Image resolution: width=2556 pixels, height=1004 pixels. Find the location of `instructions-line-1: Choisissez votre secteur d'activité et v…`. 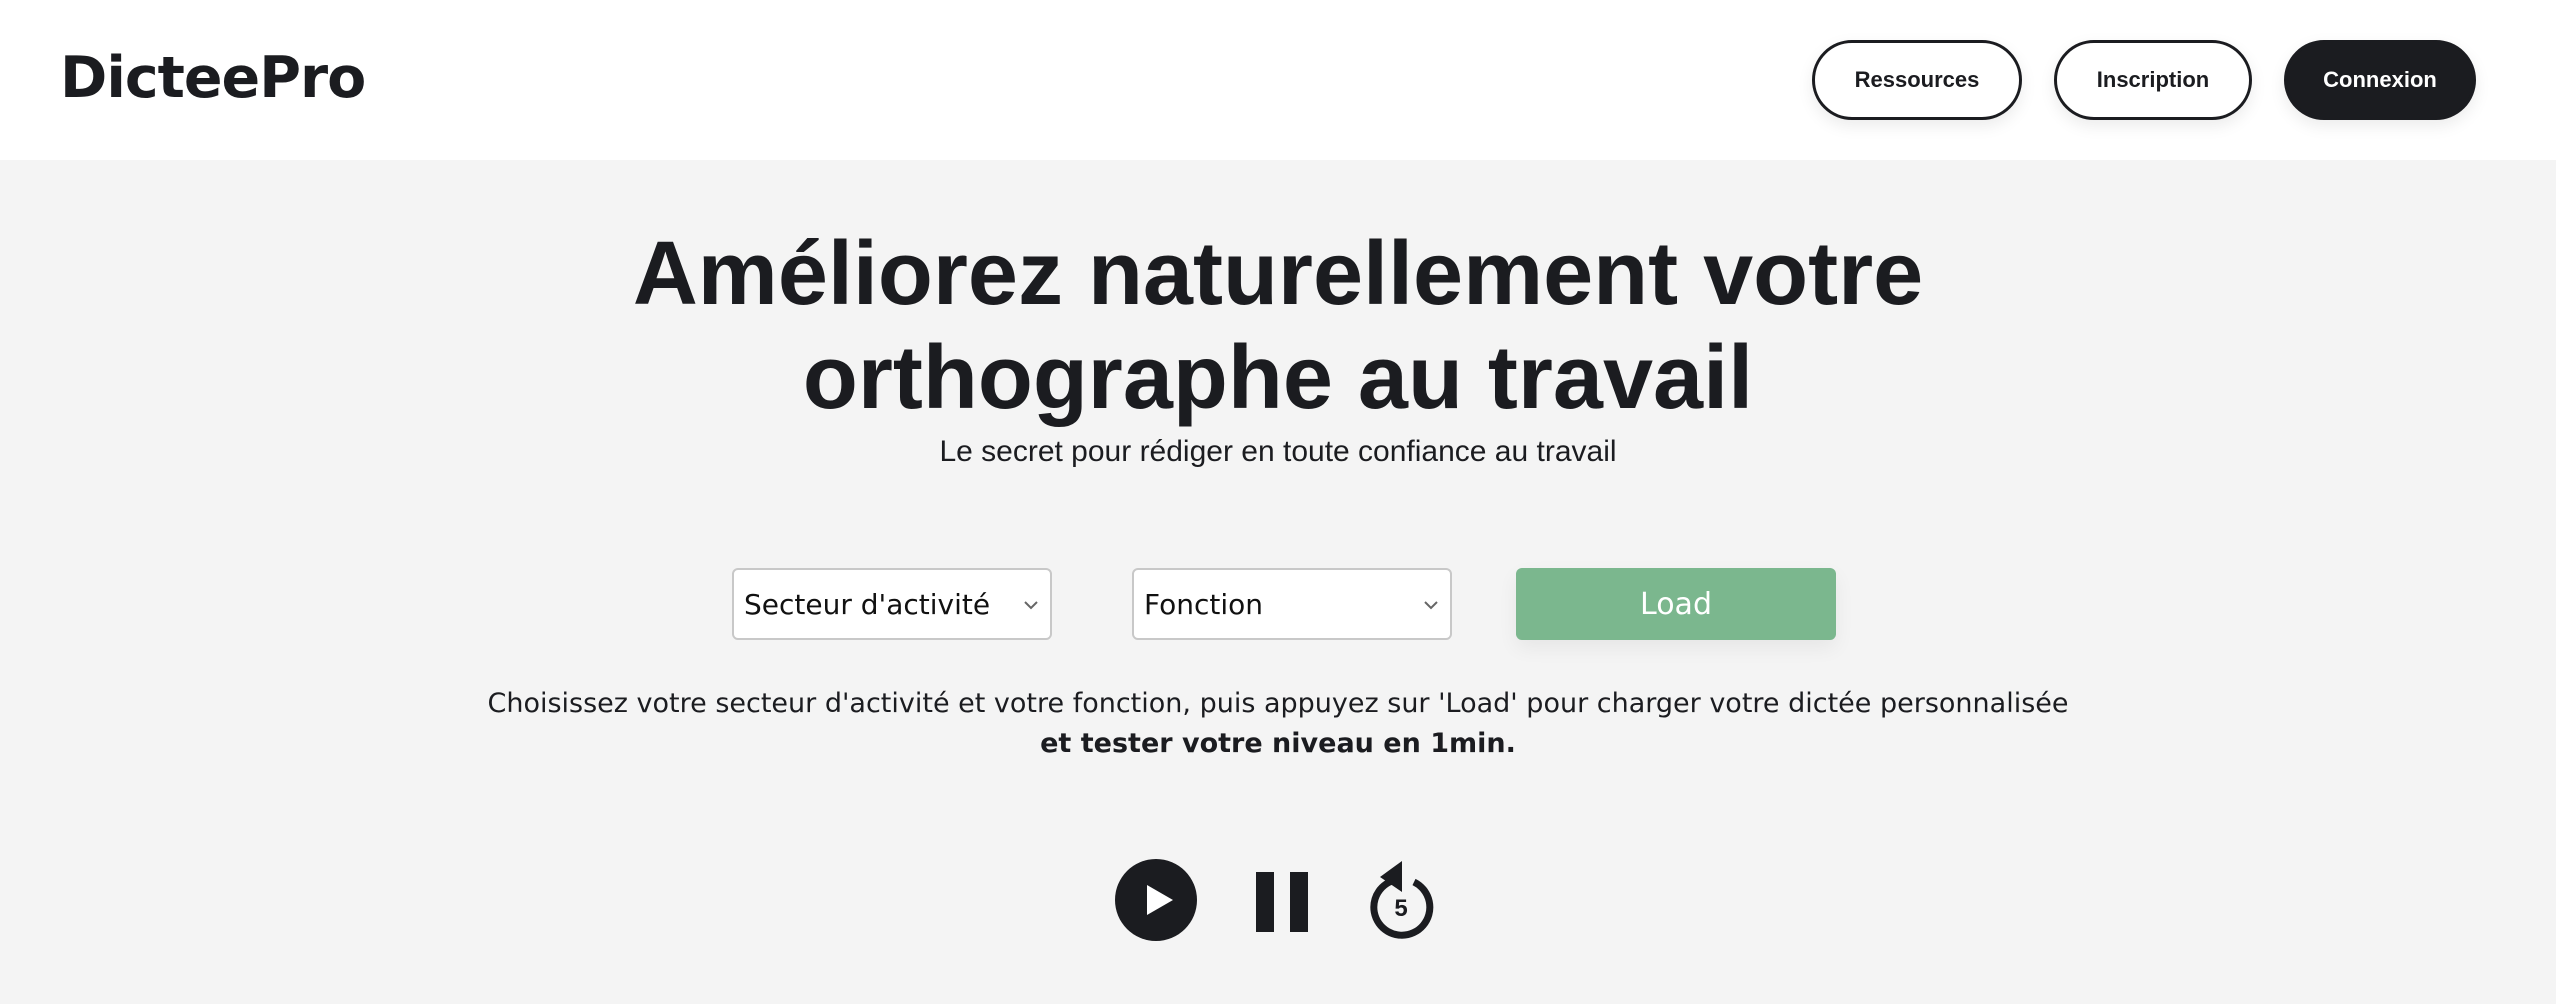

instructions-line-1: Choisissez votre secteur d'activité et v… is located at coordinates (1278, 703).